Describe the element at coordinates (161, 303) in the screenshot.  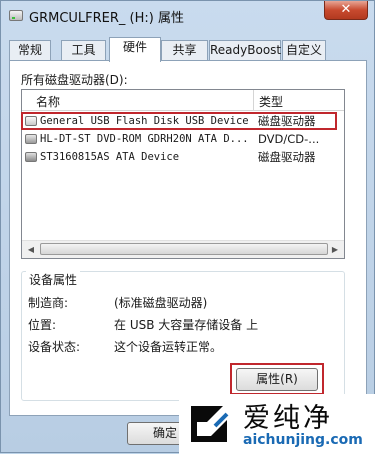
I see `manufacturer-value: (标准磁盘驱动器)` at that location.